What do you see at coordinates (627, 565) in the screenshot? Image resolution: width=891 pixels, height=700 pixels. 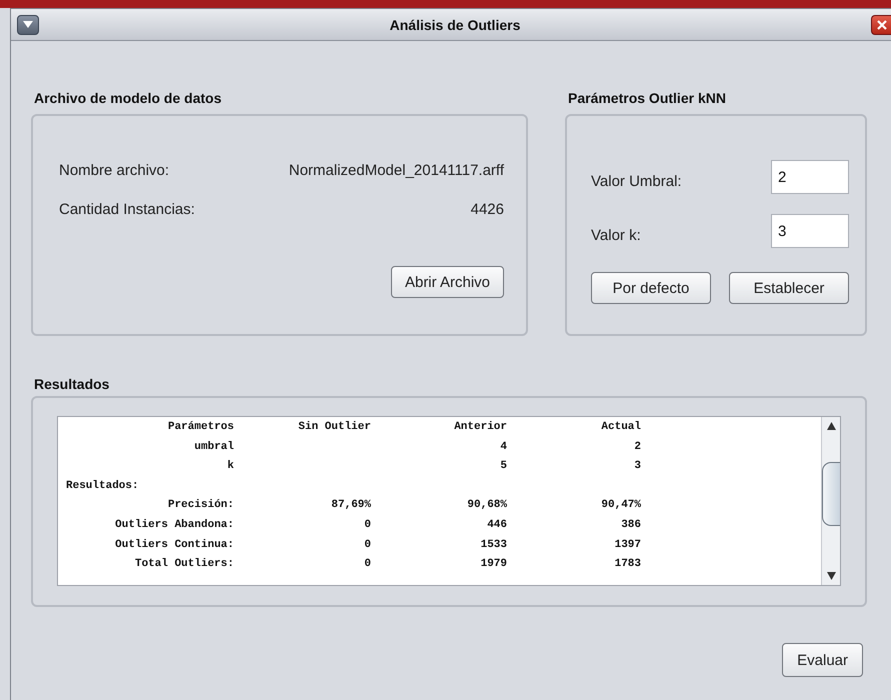 I see `table-cell-text: 1783` at bounding box center [627, 565].